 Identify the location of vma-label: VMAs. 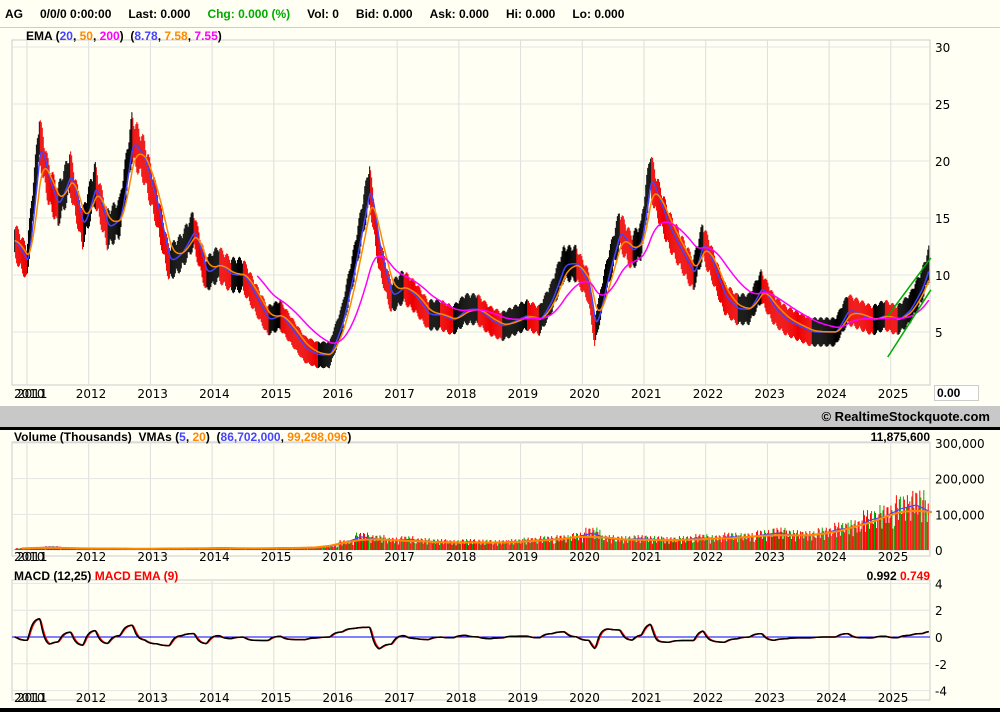
(155, 437).